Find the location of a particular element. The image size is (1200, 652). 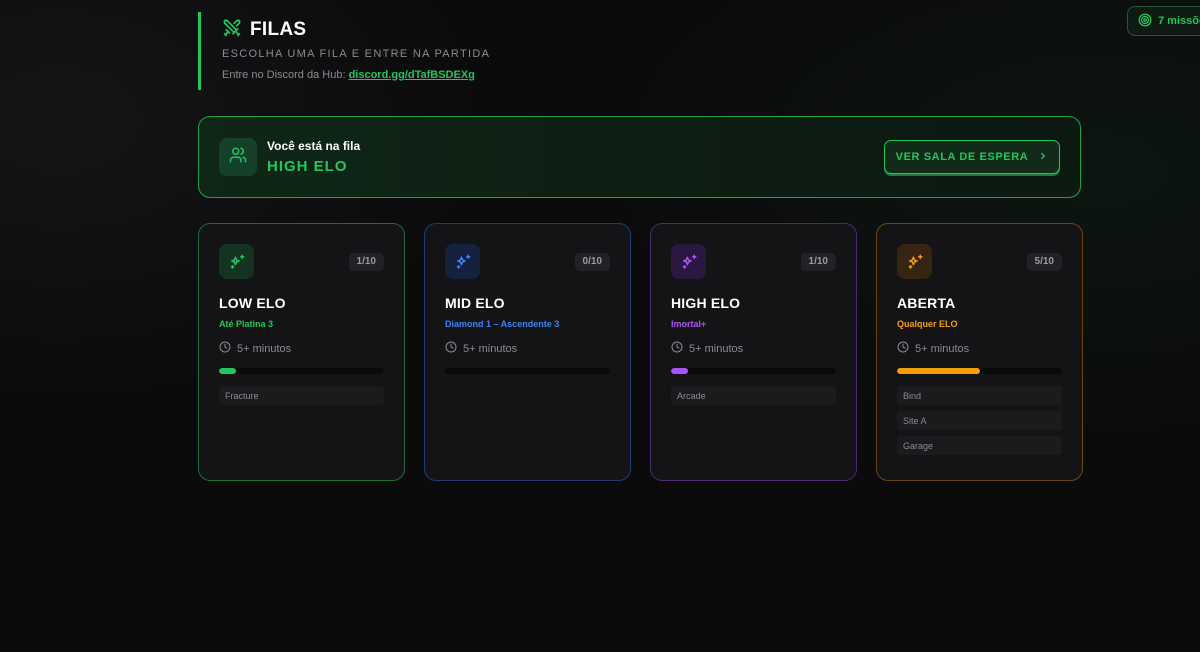

player-count-badge: 0/10 is located at coordinates (592, 261).